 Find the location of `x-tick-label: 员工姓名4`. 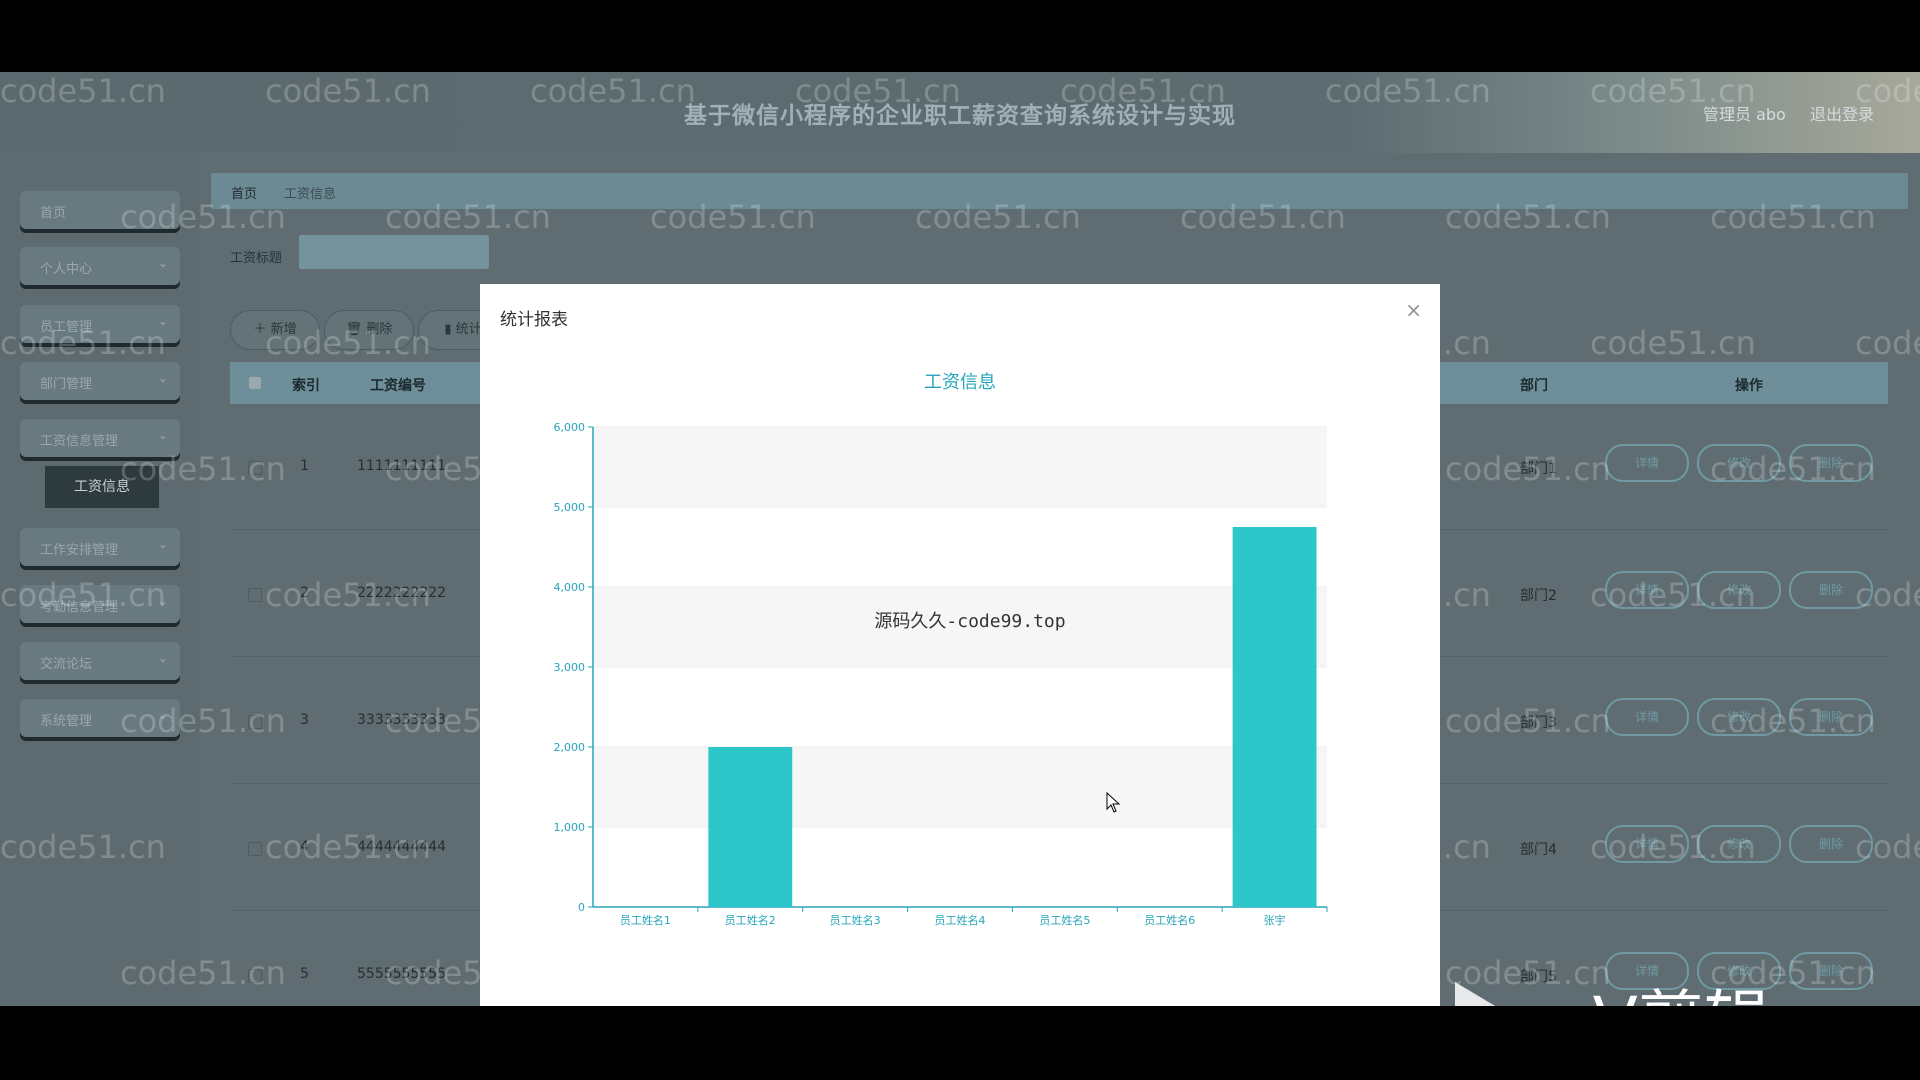

x-tick-label: 员工姓名4 is located at coordinates (960, 920).